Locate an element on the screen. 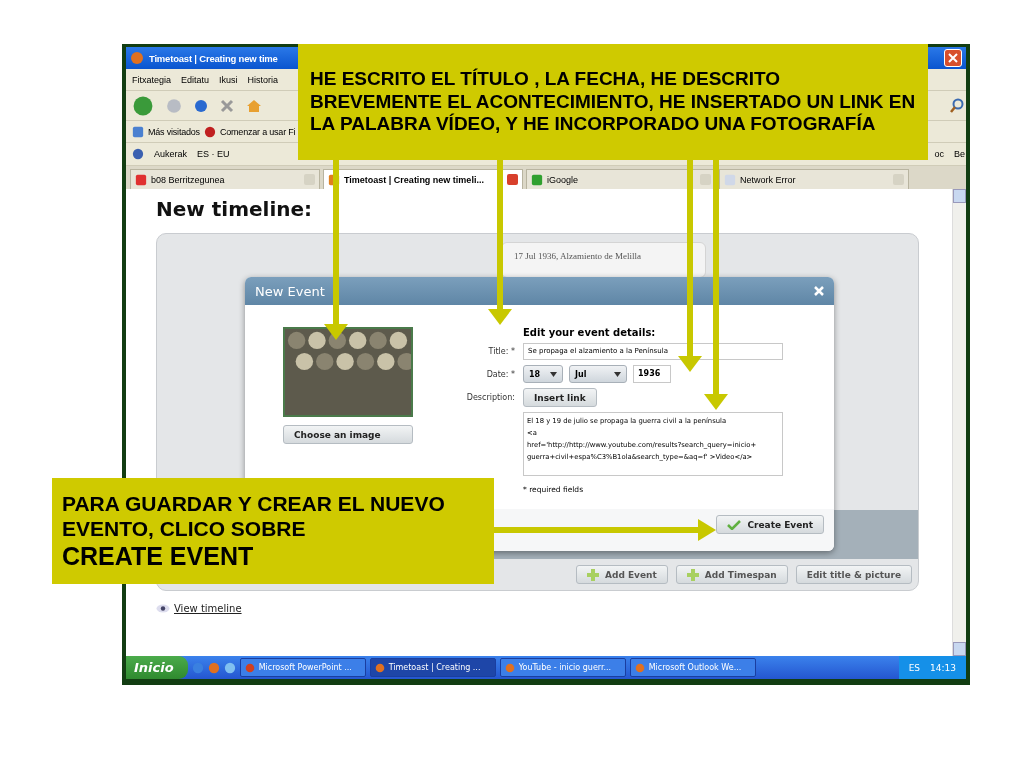 This screenshot has width=1024, height=768. field-label: Title: * is located at coordinates (501, 351).